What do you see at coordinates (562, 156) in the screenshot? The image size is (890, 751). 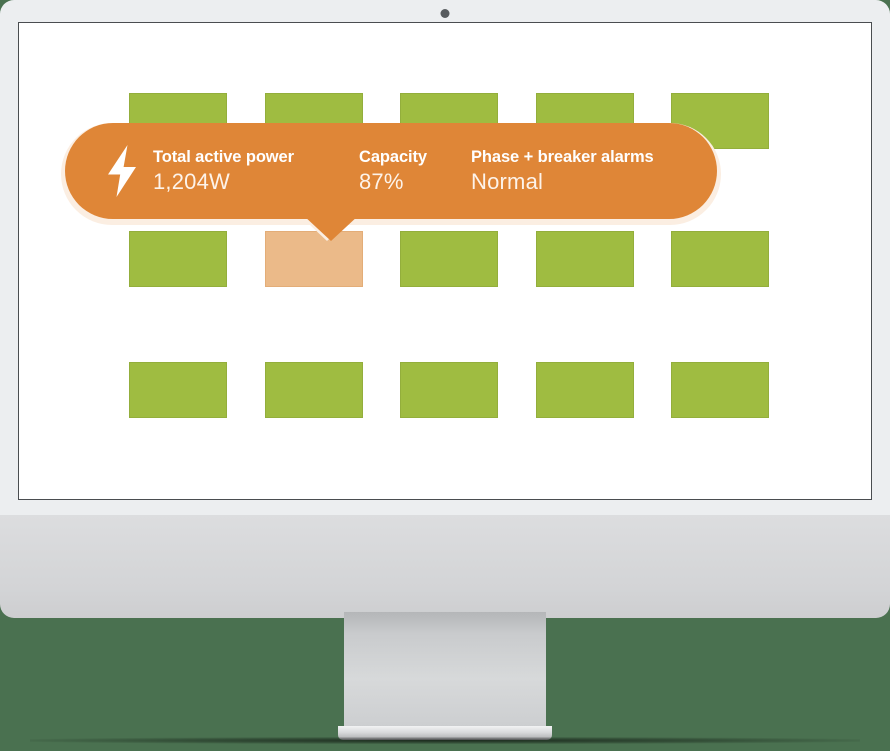 I see `stat-label: Phase + breaker alarms` at bounding box center [562, 156].